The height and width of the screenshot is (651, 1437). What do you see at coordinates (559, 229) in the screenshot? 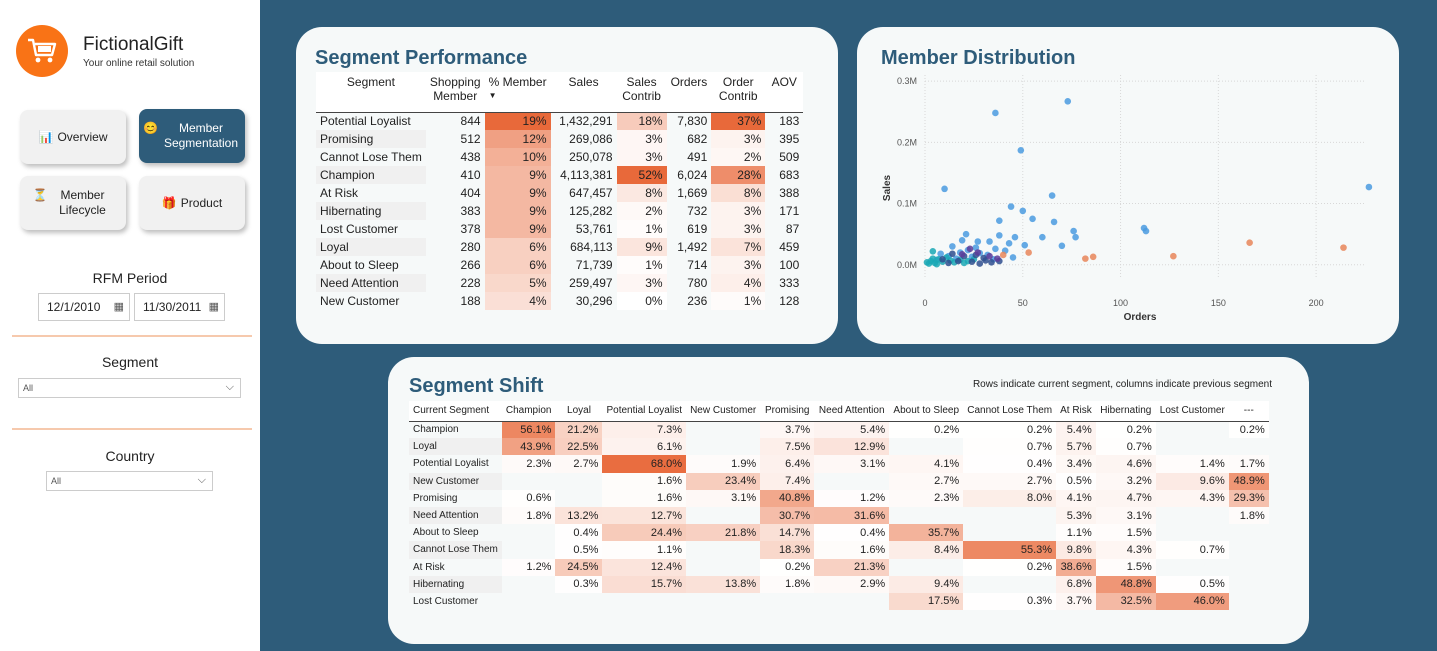
I see `table-row: Lost Customer 378 9% 53,761 1% 619 3% 87` at bounding box center [559, 229].